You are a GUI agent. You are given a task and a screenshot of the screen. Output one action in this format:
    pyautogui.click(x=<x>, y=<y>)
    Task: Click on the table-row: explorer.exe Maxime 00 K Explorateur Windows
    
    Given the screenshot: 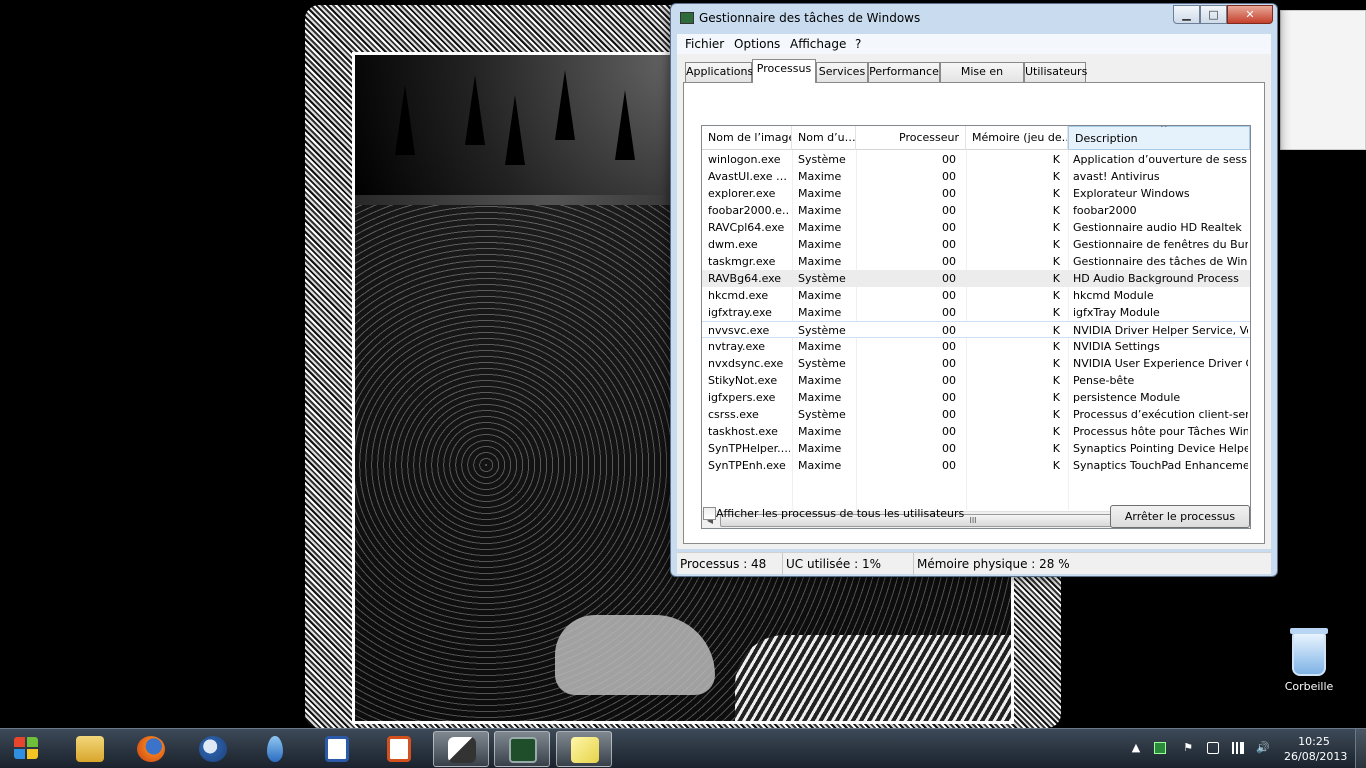 What is the action you would take?
    pyautogui.click(x=976, y=193)
    